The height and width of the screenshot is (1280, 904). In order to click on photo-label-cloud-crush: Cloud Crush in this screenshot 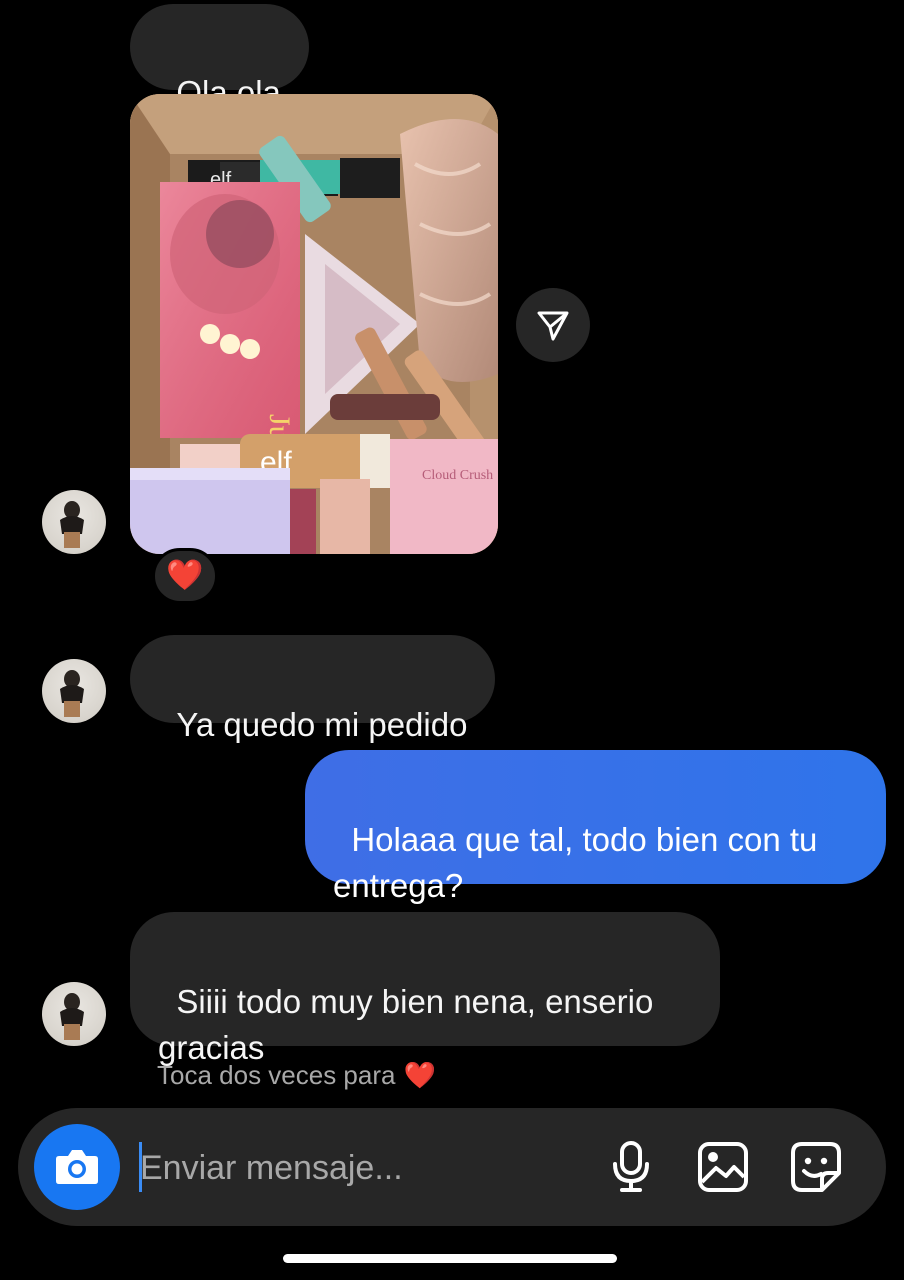, I will do `click(457, 475)`.